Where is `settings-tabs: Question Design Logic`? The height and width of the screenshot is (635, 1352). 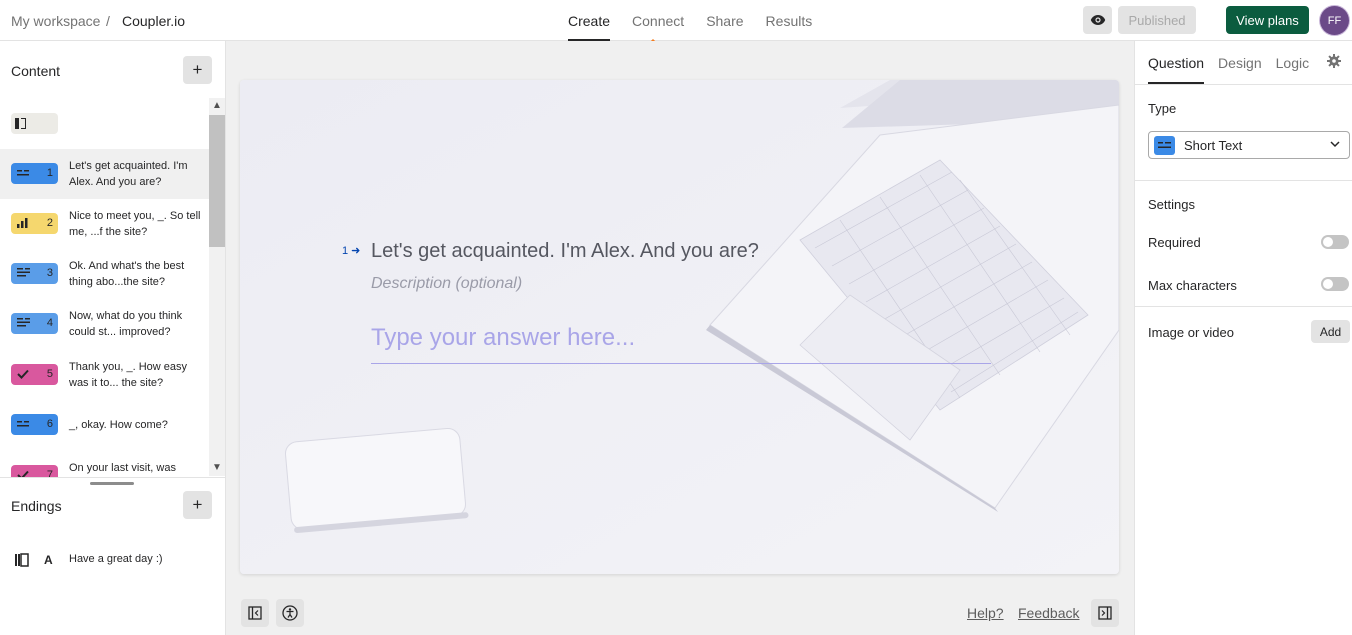
settings-tabs: Question Design Logic is located at coordinates (1228, 62).